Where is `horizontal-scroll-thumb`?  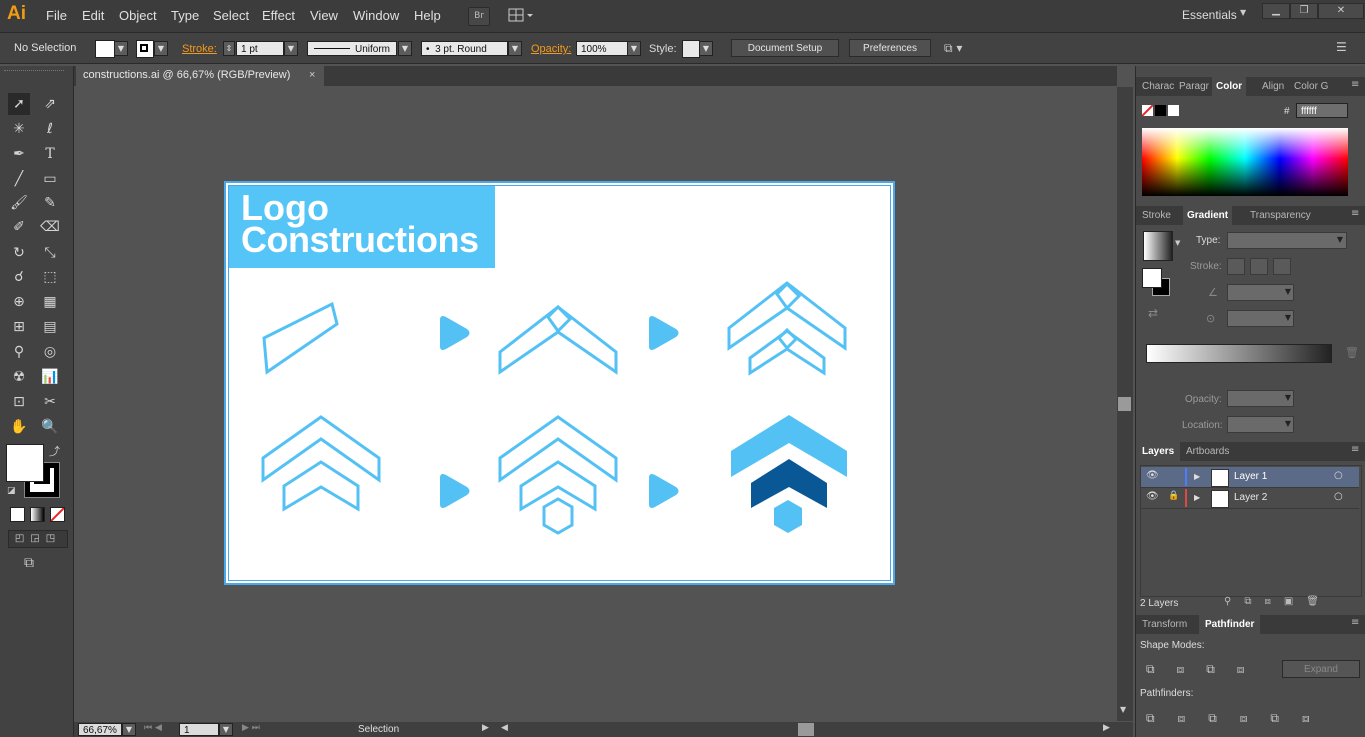
horizontal-scroll-thumb is located at coordinates (806, 729).